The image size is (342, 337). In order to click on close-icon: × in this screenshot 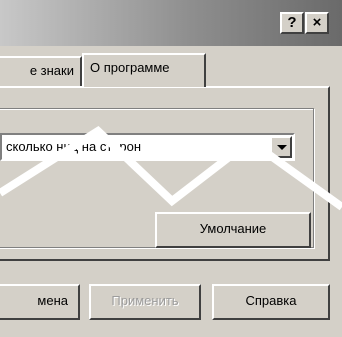, I will do `click(317, 23)`.